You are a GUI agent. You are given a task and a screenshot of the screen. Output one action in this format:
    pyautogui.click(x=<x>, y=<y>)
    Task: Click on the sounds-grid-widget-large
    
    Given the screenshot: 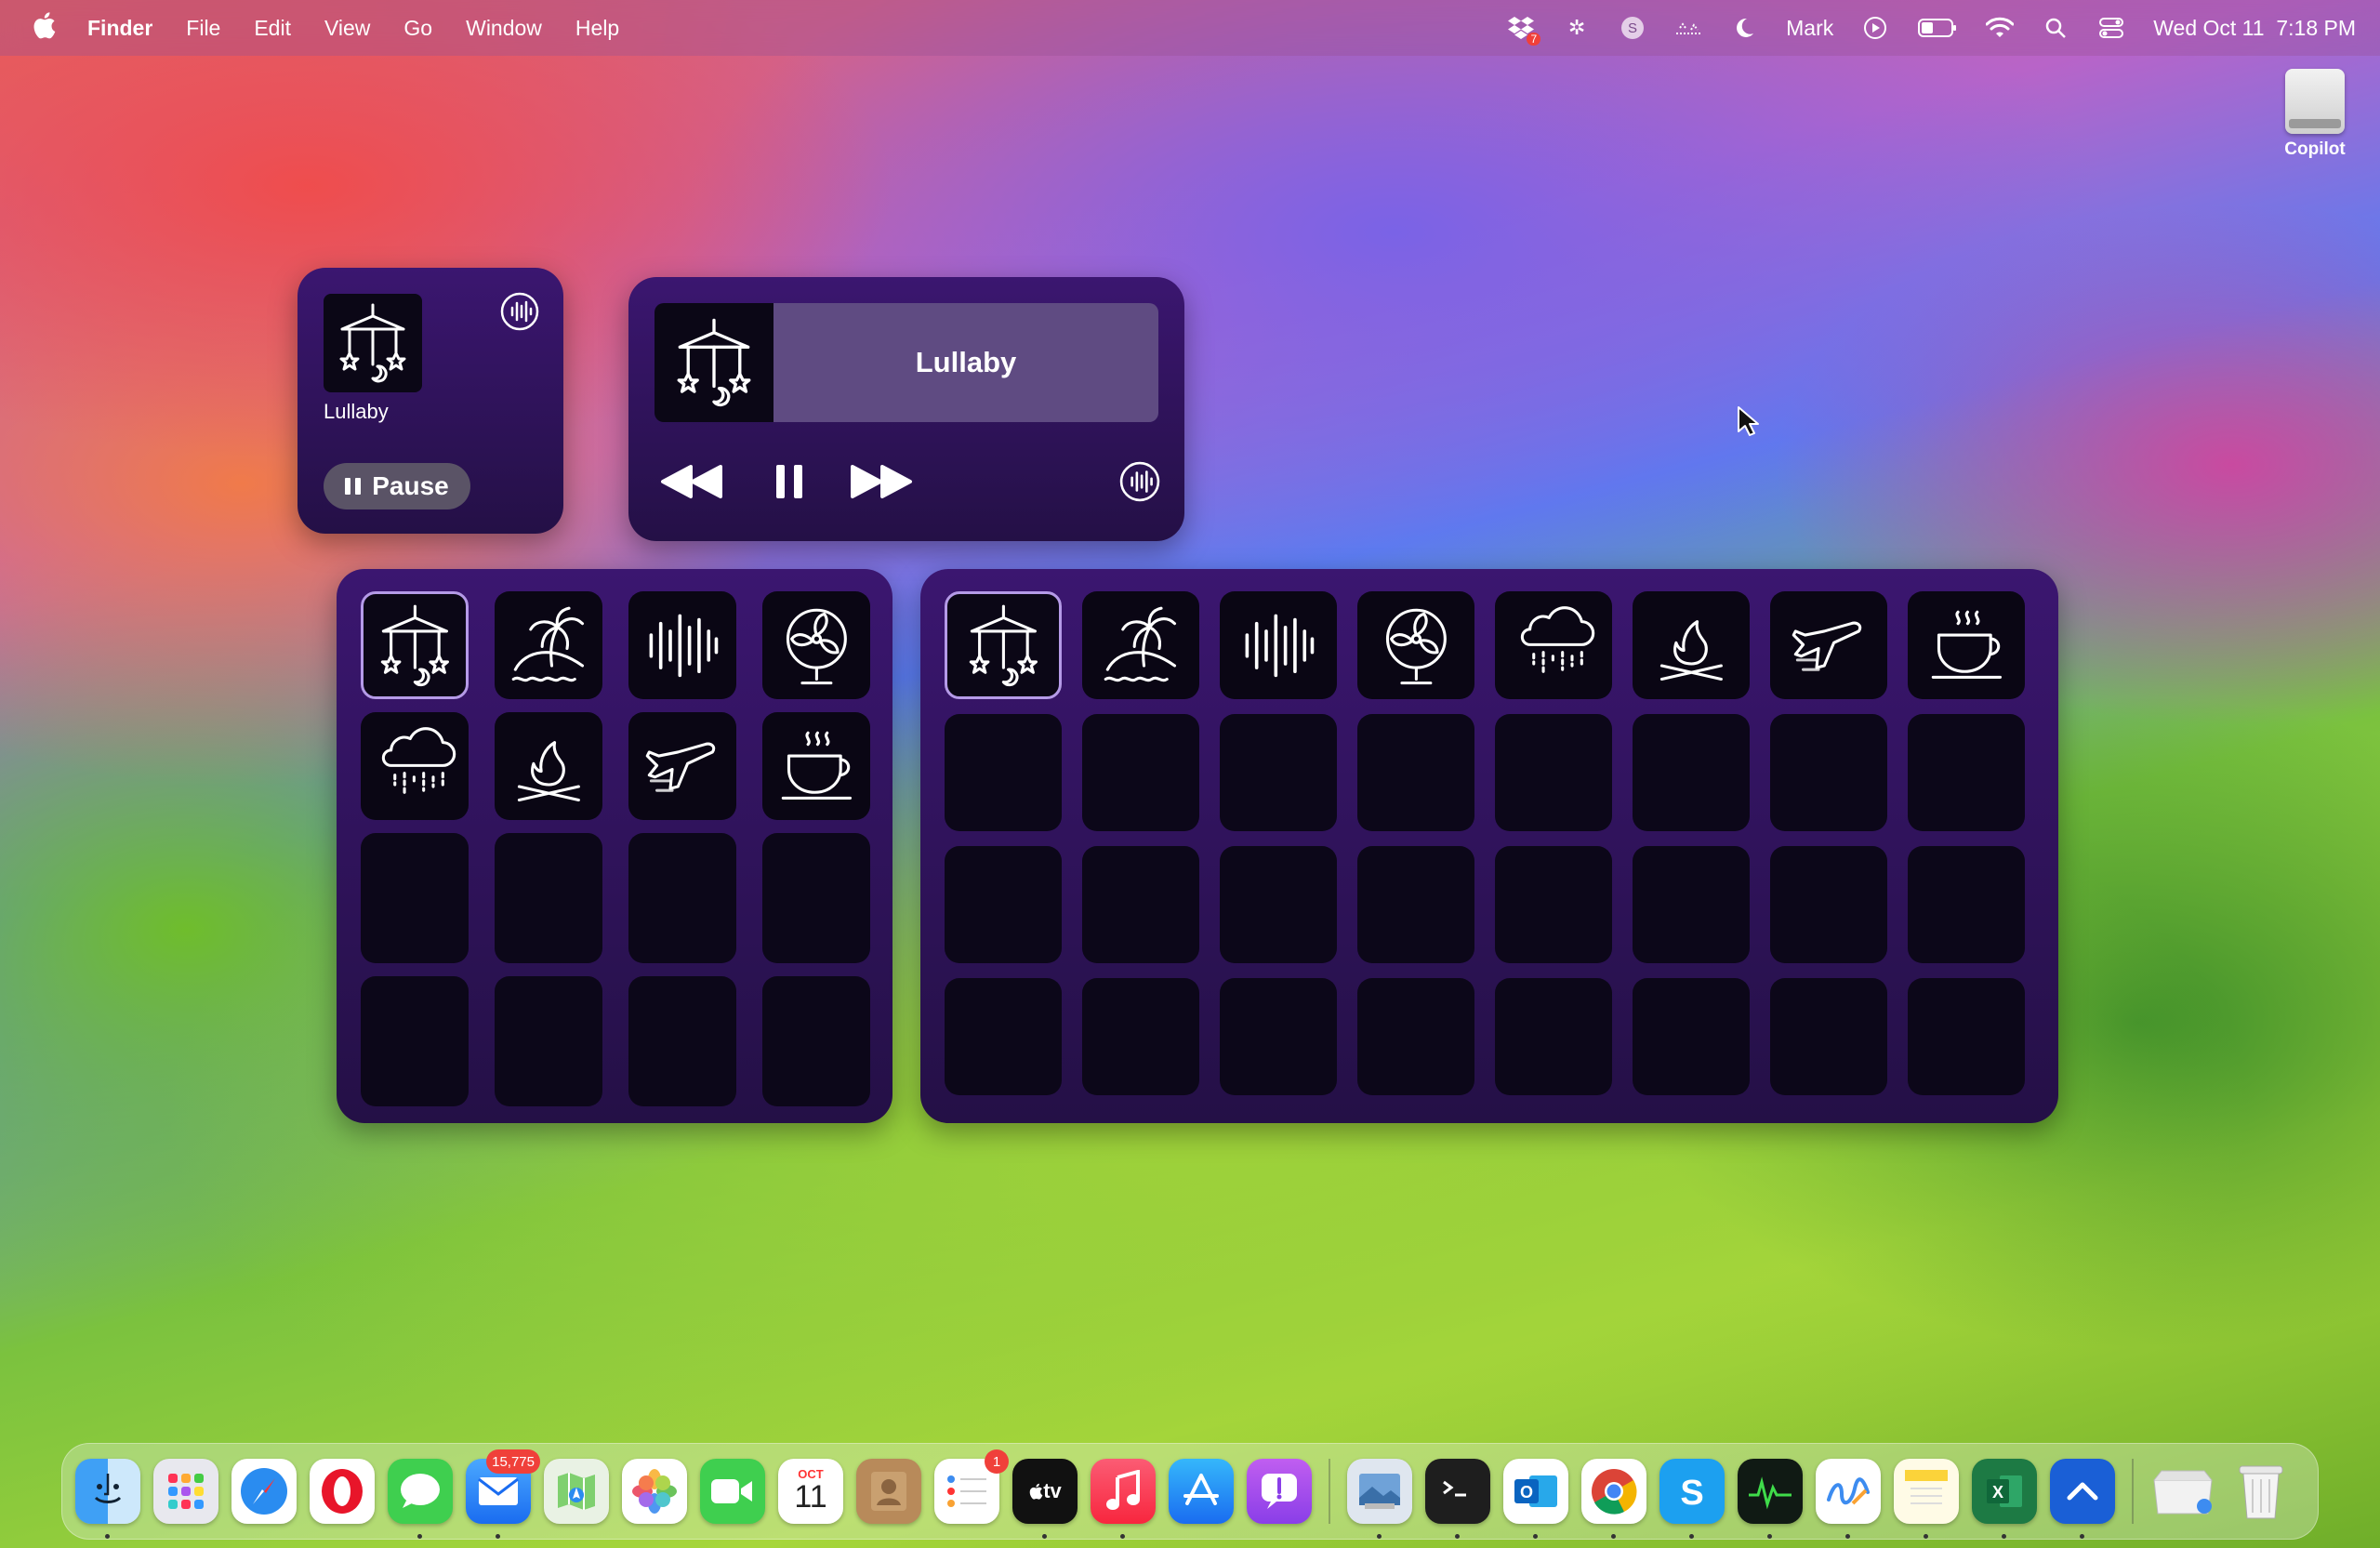 What is the action you would take?
    pyautogui.click(x=614, y=846)
    